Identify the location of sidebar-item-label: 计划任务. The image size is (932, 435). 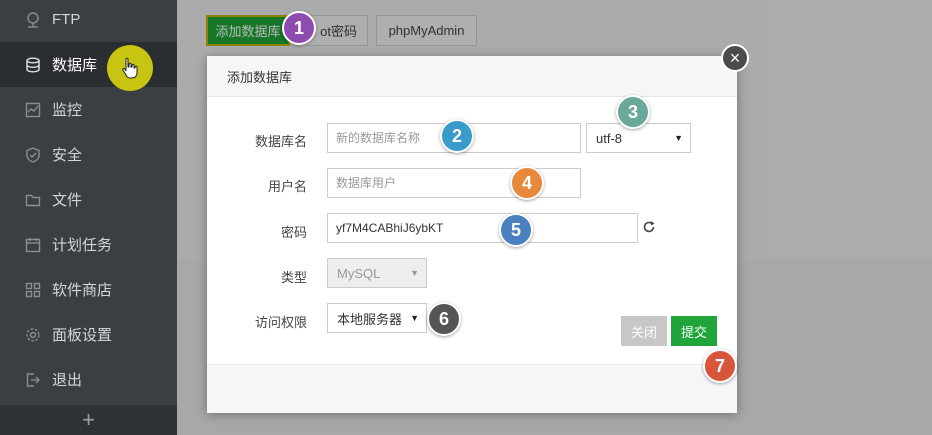
(82, 245).